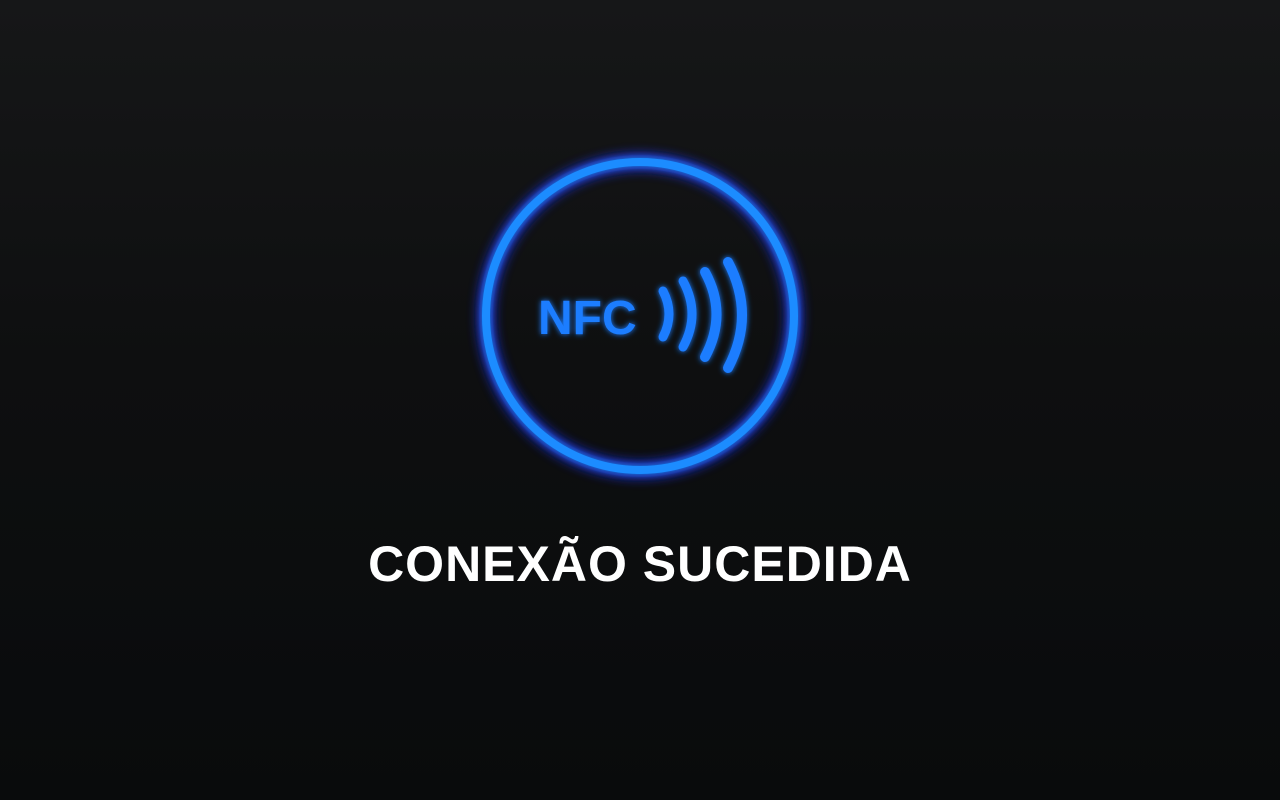  I want to click on nfc-ring, so click(640, 316).